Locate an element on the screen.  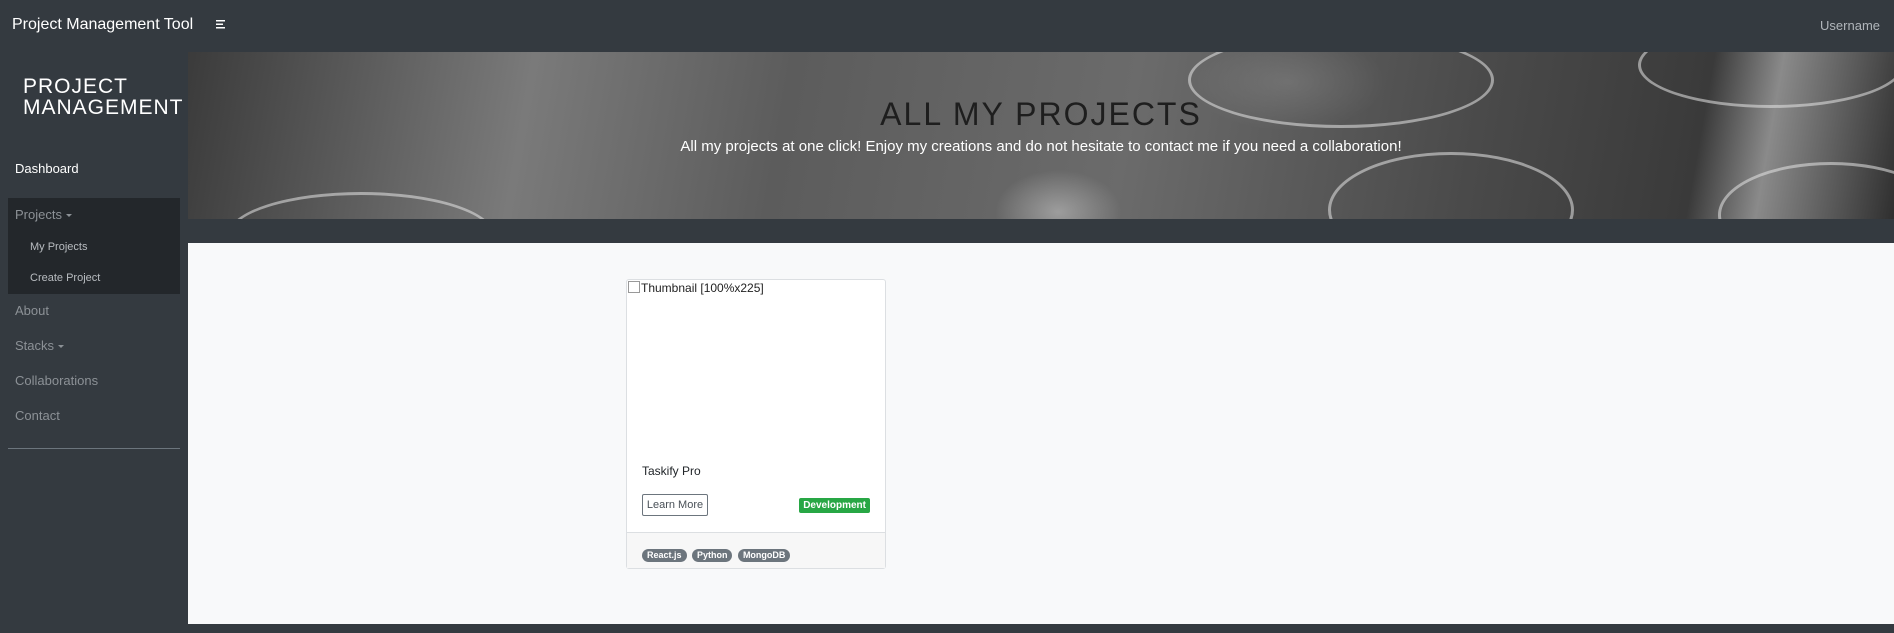
page-footer-strip is located at coordinates (1041, 628).